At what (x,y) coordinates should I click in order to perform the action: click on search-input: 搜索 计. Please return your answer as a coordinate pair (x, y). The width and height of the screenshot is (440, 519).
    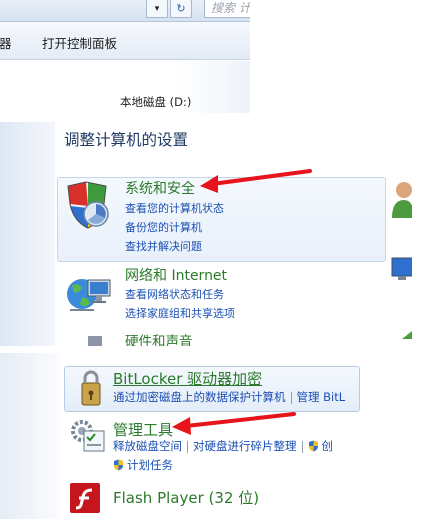
    Looking at the image, I should click on (227, 9).